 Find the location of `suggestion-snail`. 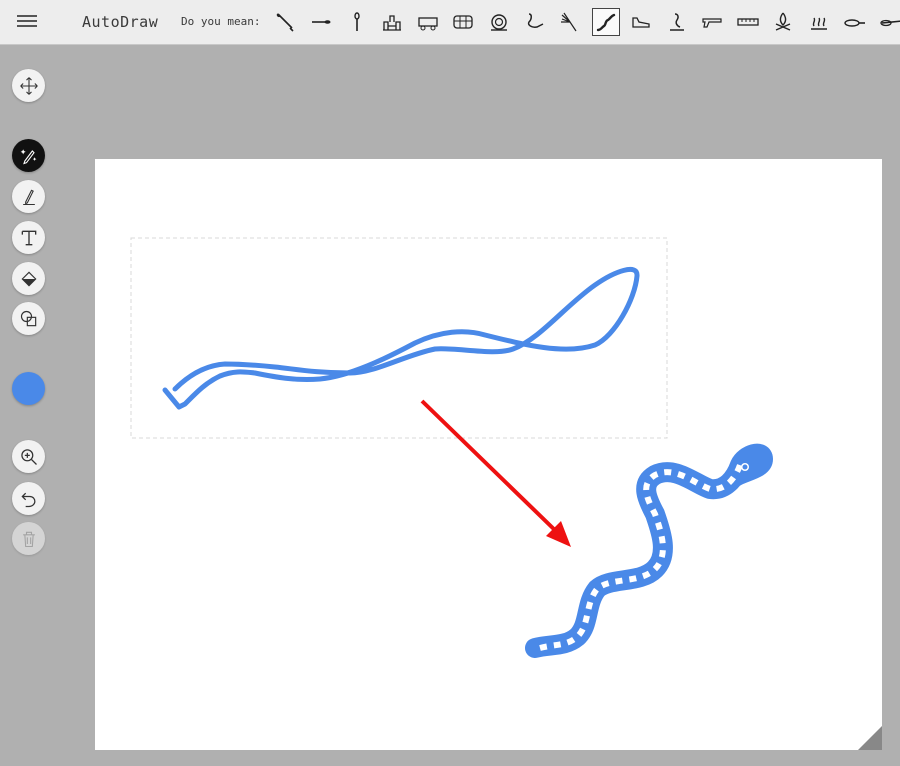

suggestion-snail is located at coordinates (499, 22).